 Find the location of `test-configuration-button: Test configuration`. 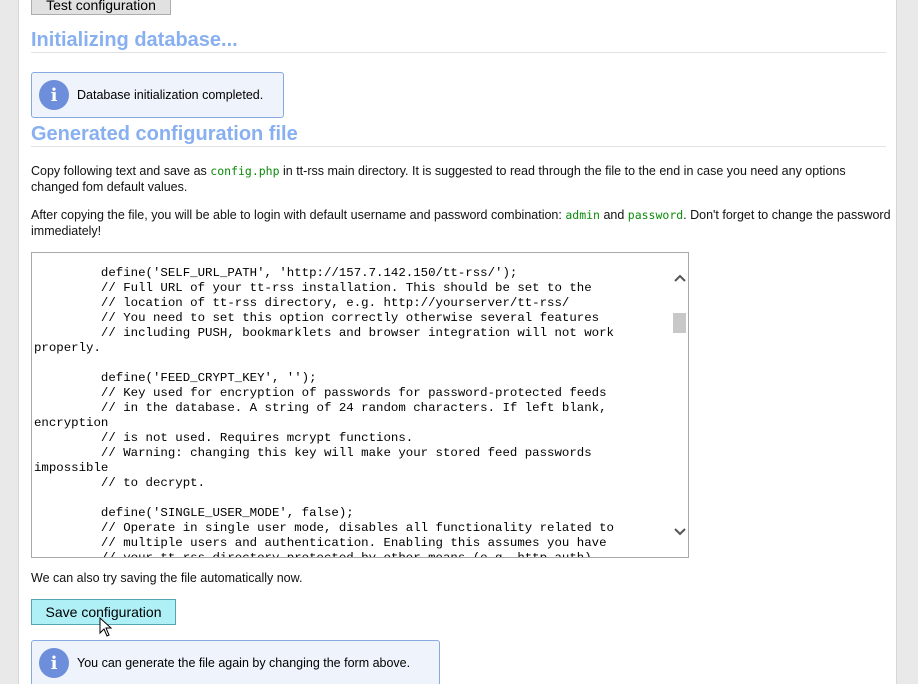

test-configuration-button: Test configuration is located at coordinates (101, 7).